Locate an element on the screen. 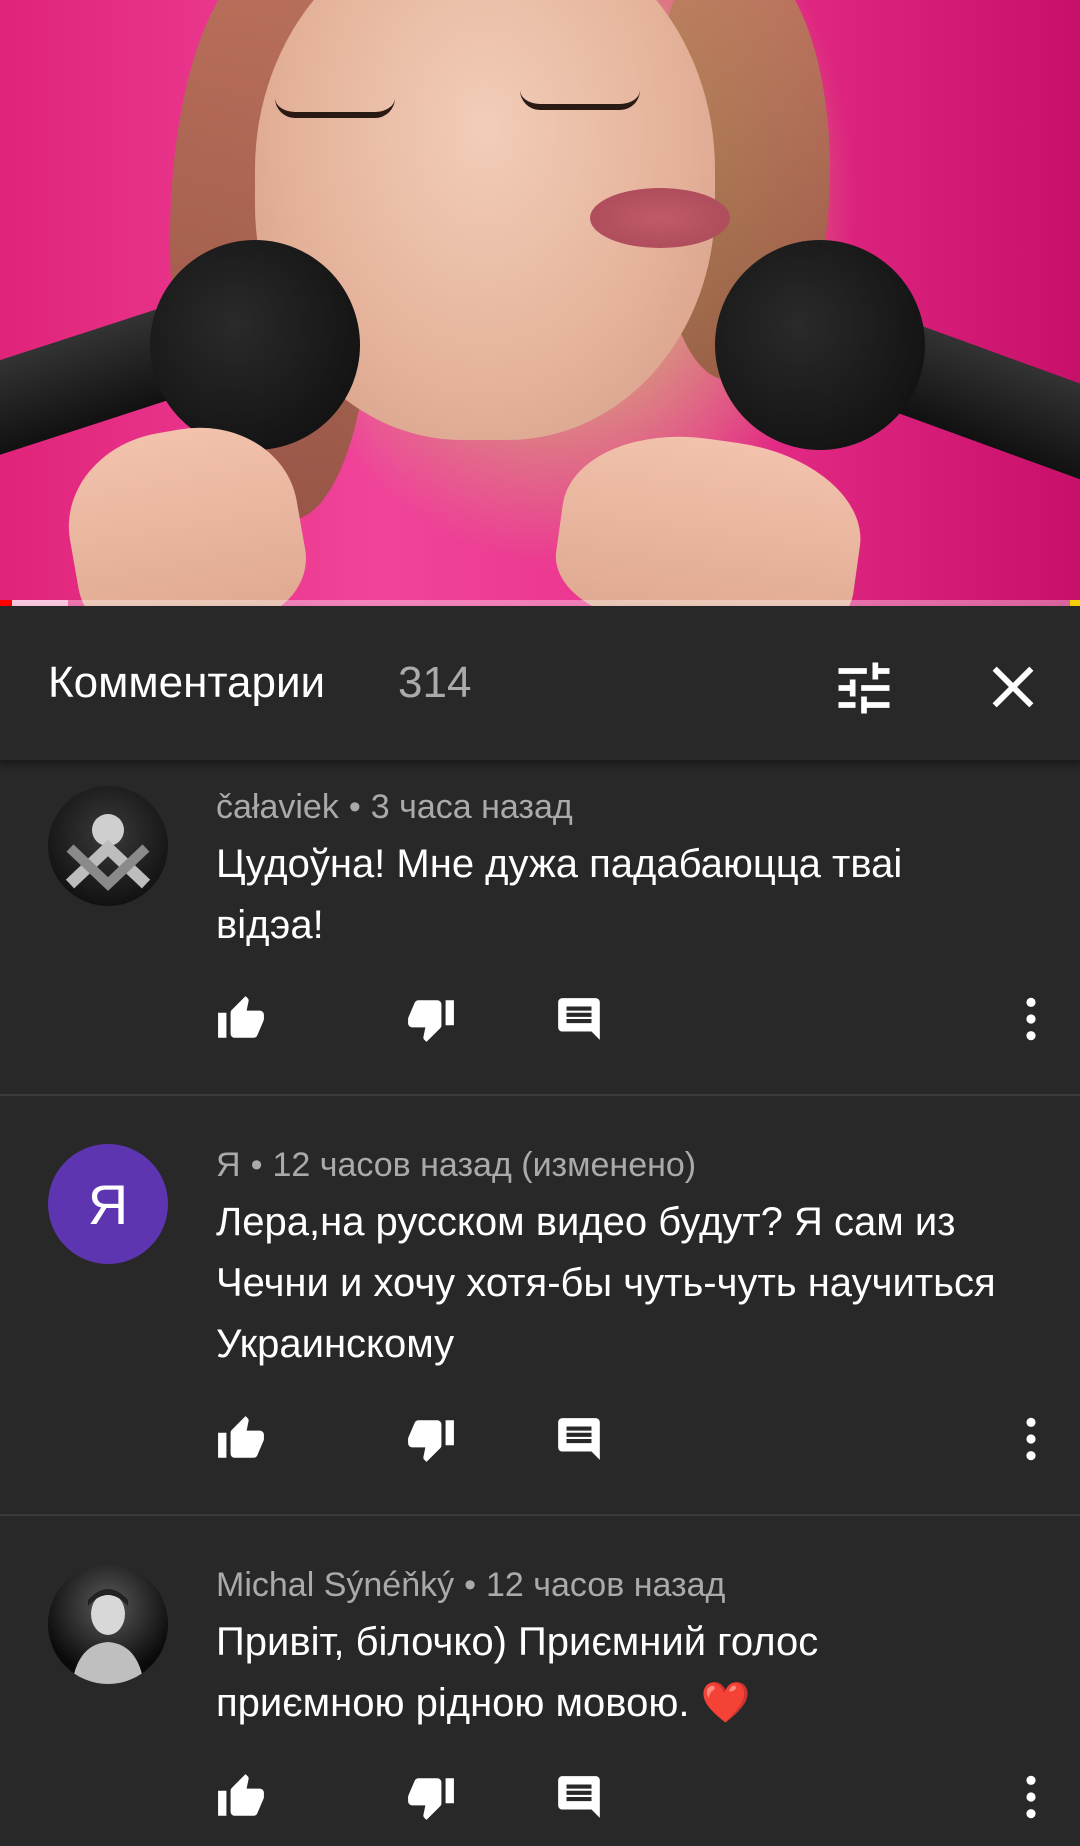  avatar-letter: Я is located at coordinates (108, 1204).